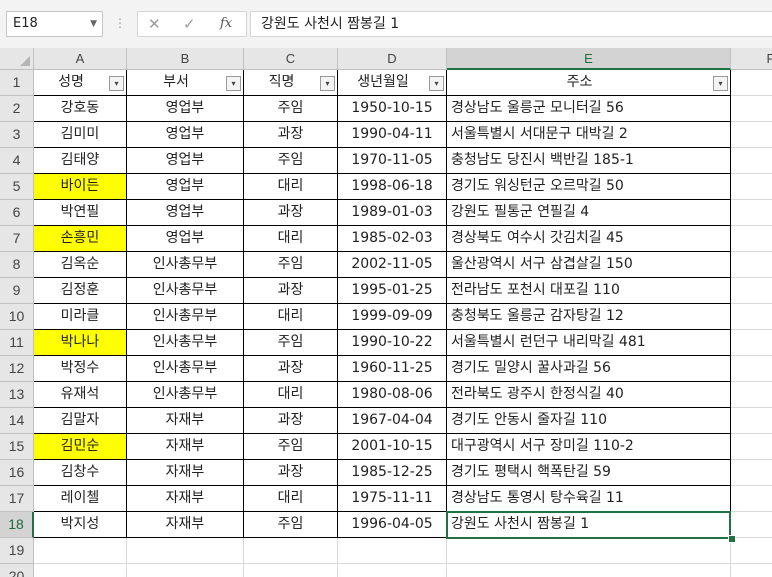  Describe the element at coordinates (392, 525) in the screenshot. I see `cell-birth: 1996-04-05` at that location.